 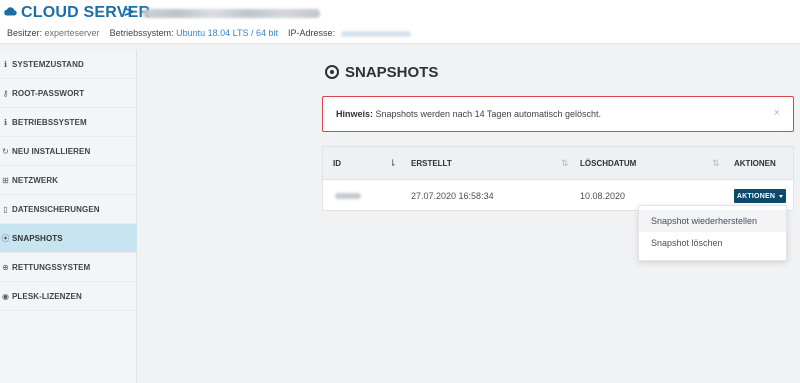 I want to click on snapshot-icon, so click(x=332, y=72).